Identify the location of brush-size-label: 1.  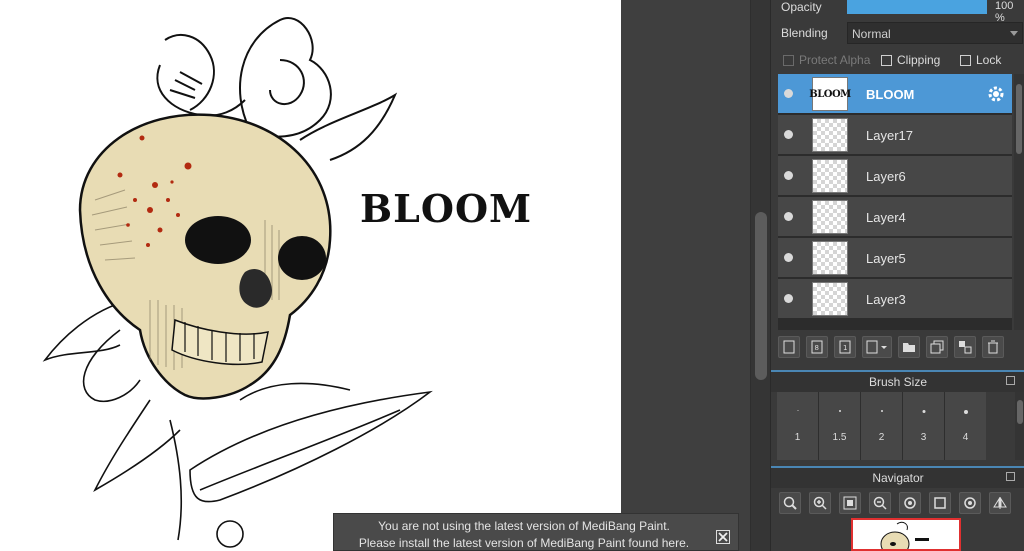
(797, 437).